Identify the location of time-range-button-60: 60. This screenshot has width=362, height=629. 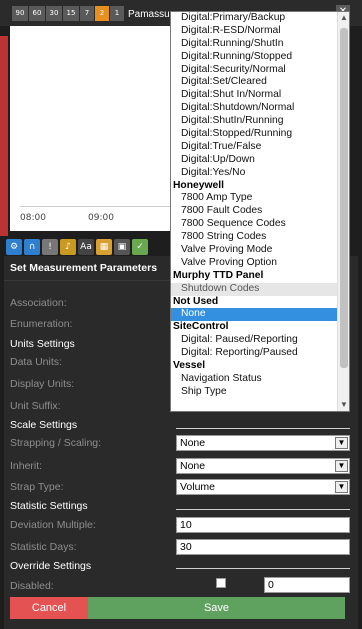
(37, 13).